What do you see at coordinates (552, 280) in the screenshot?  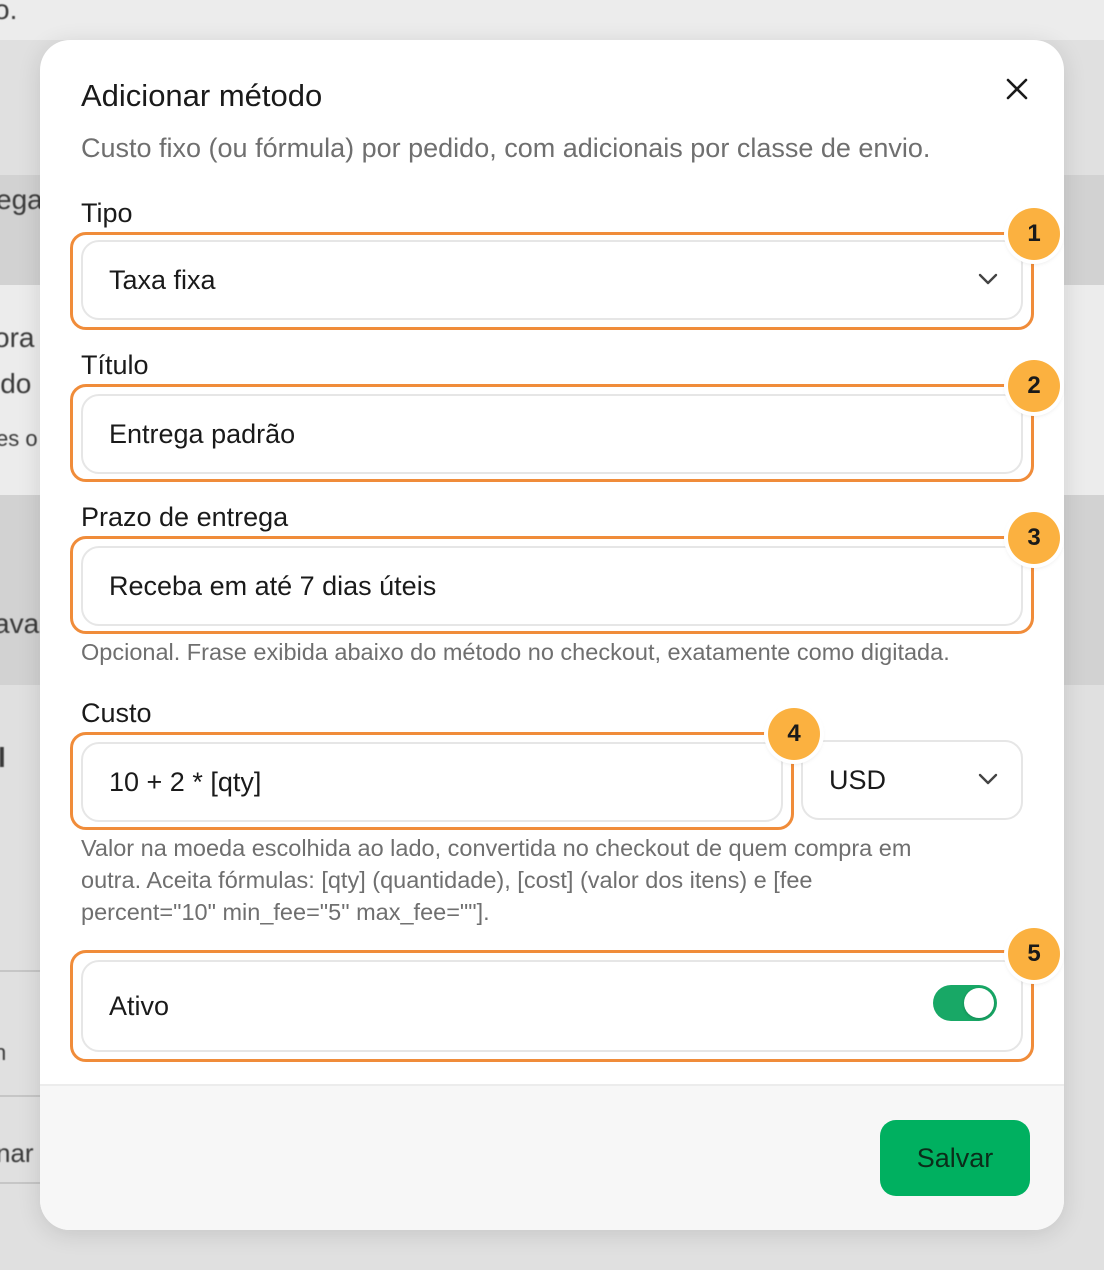 I see `type-select: Taxa fixa` at bounding box center [552, 280].